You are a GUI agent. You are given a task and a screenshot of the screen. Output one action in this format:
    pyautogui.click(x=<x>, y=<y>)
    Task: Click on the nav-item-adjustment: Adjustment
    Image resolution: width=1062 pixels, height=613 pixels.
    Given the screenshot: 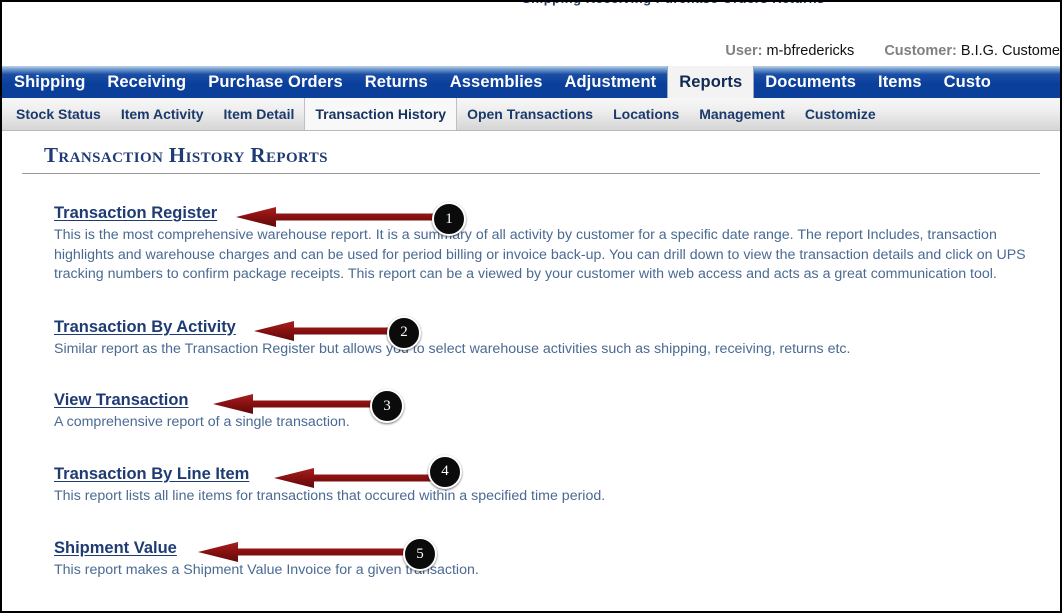 What is the action you would take?
    pyautogui.click(x=610, y=82)
    